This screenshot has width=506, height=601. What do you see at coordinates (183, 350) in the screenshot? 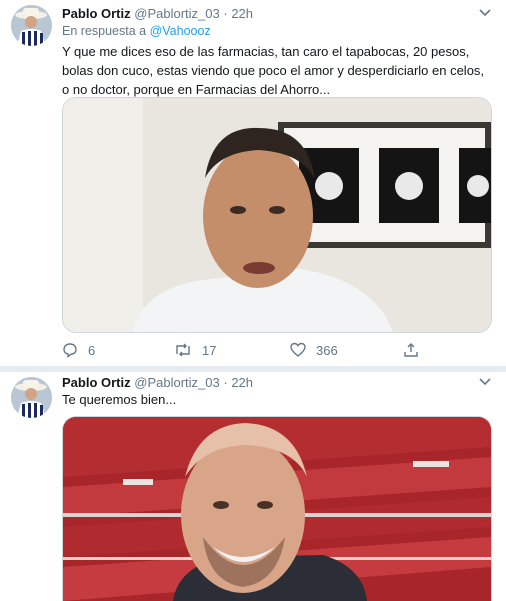
I see `retweet-icon` at bounding box center [183, 350].